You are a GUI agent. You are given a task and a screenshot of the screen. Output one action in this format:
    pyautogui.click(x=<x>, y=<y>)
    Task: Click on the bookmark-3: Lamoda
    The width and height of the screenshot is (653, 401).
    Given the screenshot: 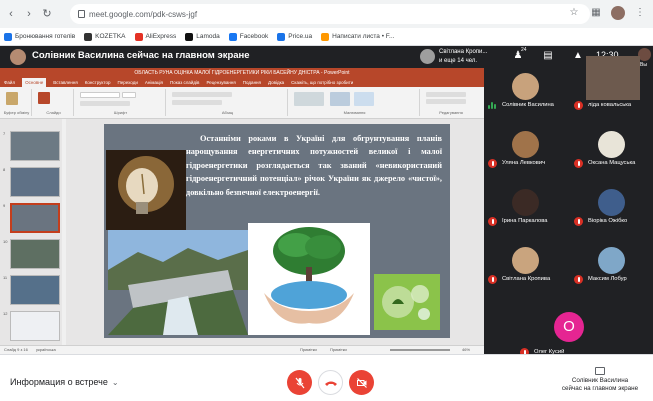 What is the action you would take?
    pyautogui.click(x=202, y=36)
    